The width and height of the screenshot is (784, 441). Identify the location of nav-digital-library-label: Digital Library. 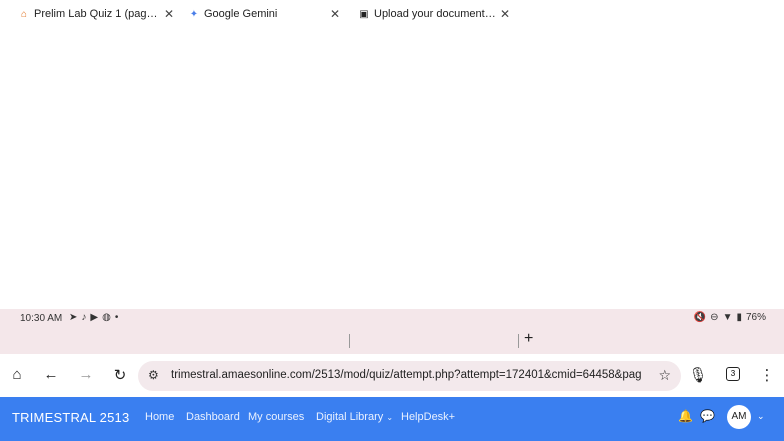
(350, 417).